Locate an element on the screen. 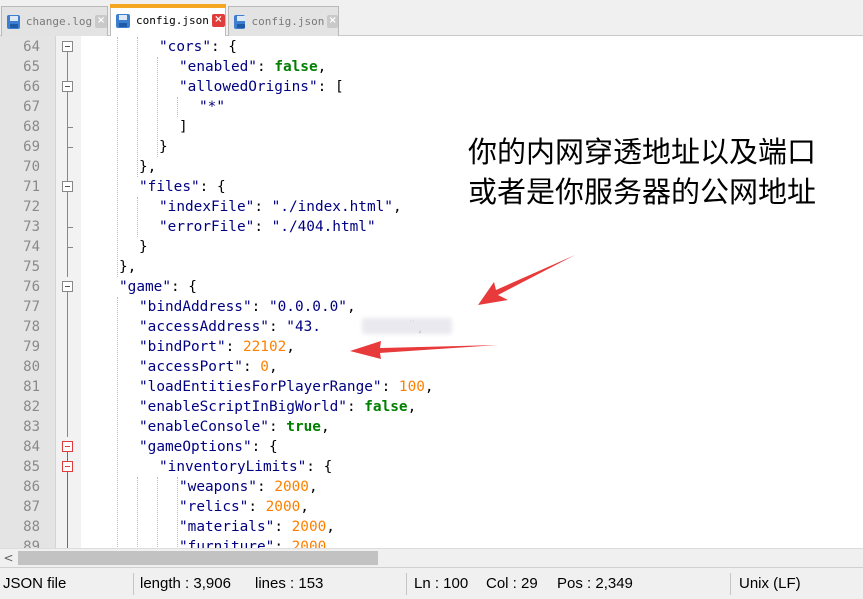 This screenshot has width=863, height=599. tab-label: change.log is located at coordinates (59, 21).